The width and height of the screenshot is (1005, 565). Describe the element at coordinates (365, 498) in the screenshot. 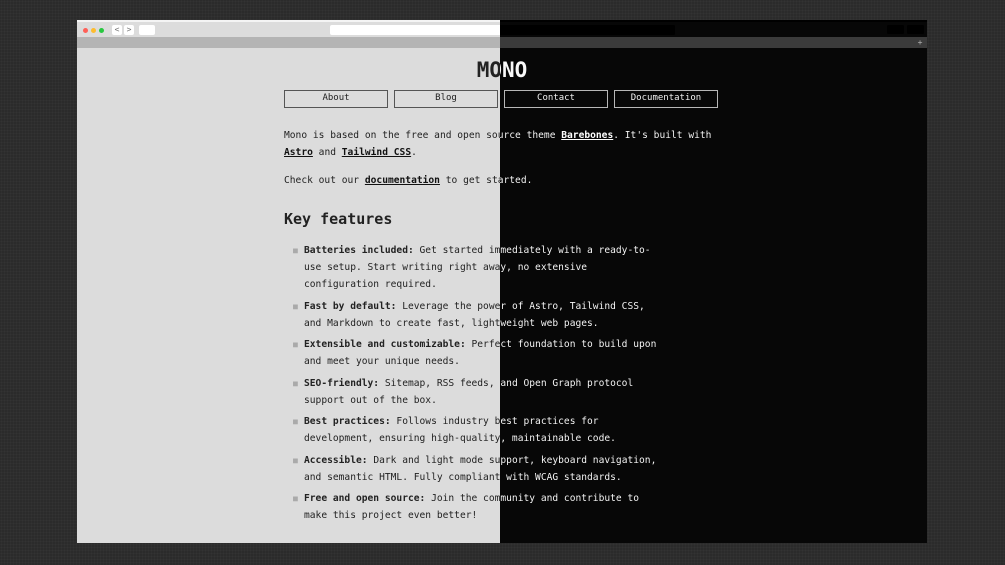

I see `feature-title: Free and open source:` at that location.